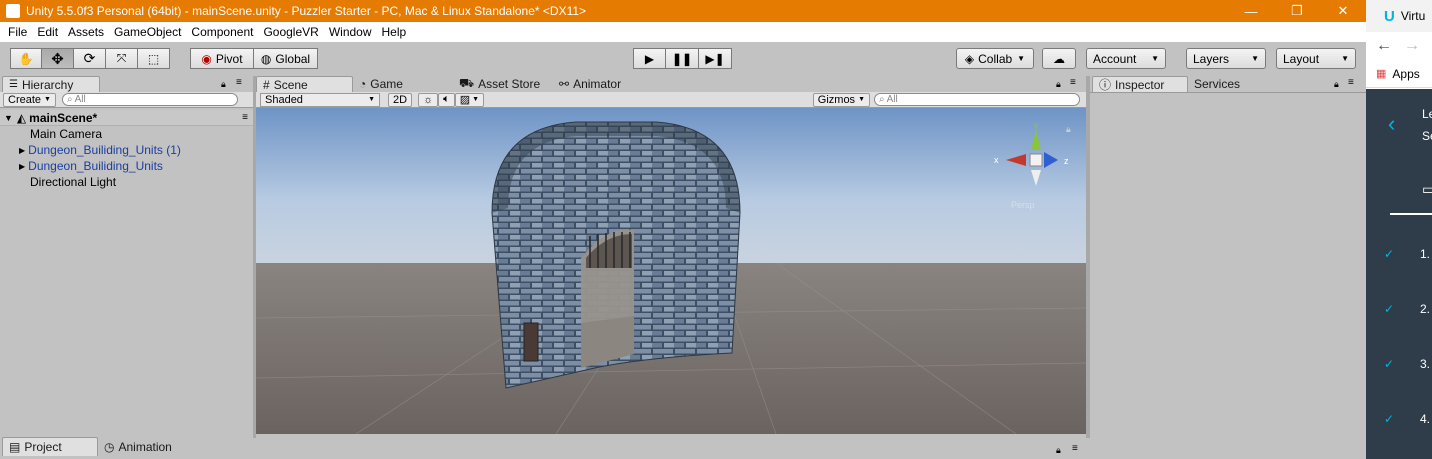  Describe the element at coordinates (1381, 73) in the screenshot. I see `apps-grid-icon: ▦` at that location.